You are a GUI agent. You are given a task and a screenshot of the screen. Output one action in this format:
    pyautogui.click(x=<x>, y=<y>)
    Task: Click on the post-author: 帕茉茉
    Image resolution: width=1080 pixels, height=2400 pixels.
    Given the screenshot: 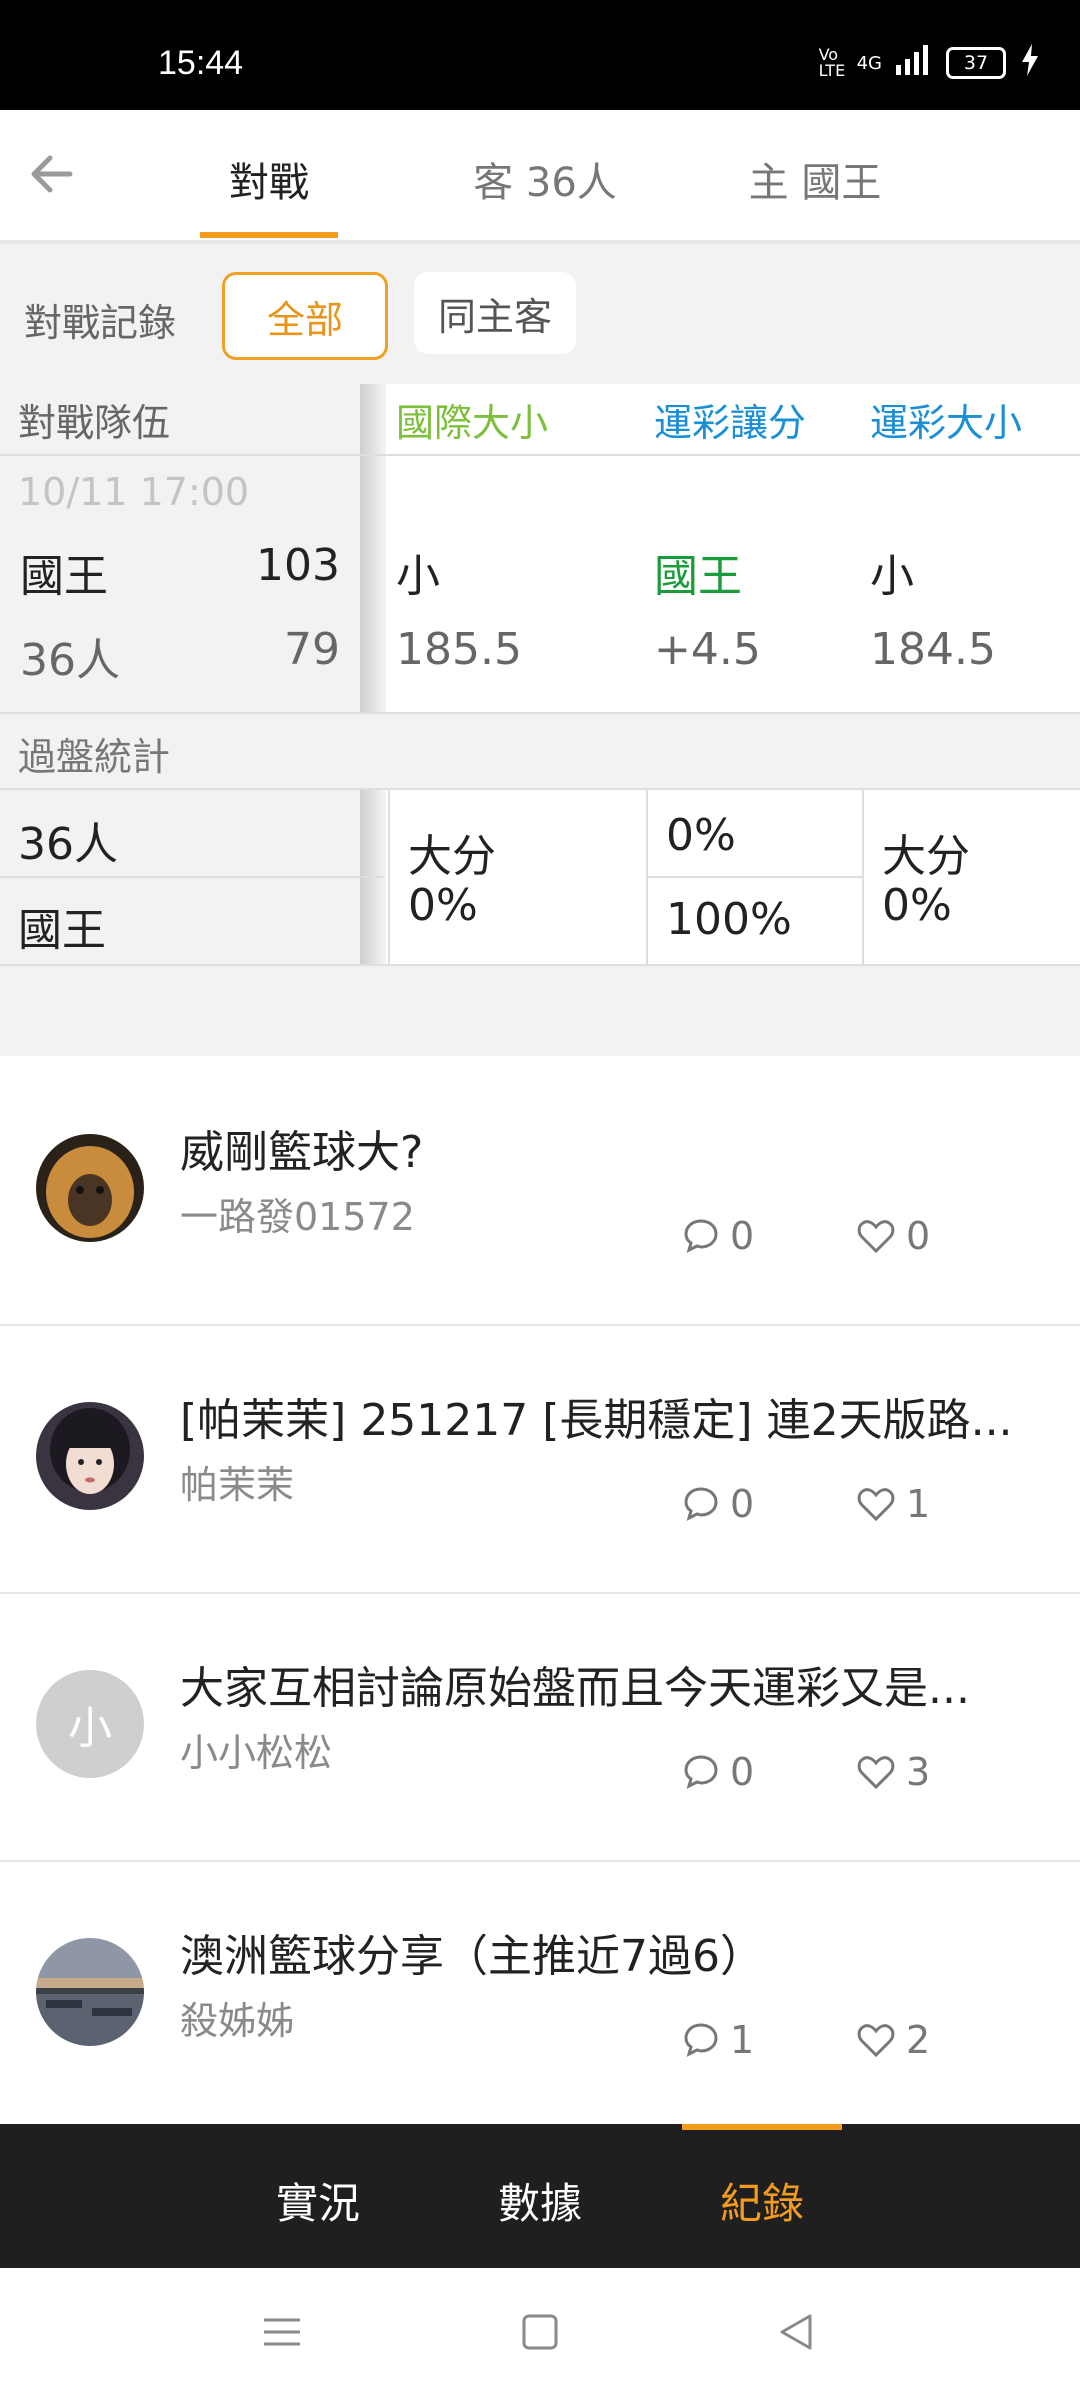 What is the action you would take?
    pyautogui.click(x=237, y=1485)
    